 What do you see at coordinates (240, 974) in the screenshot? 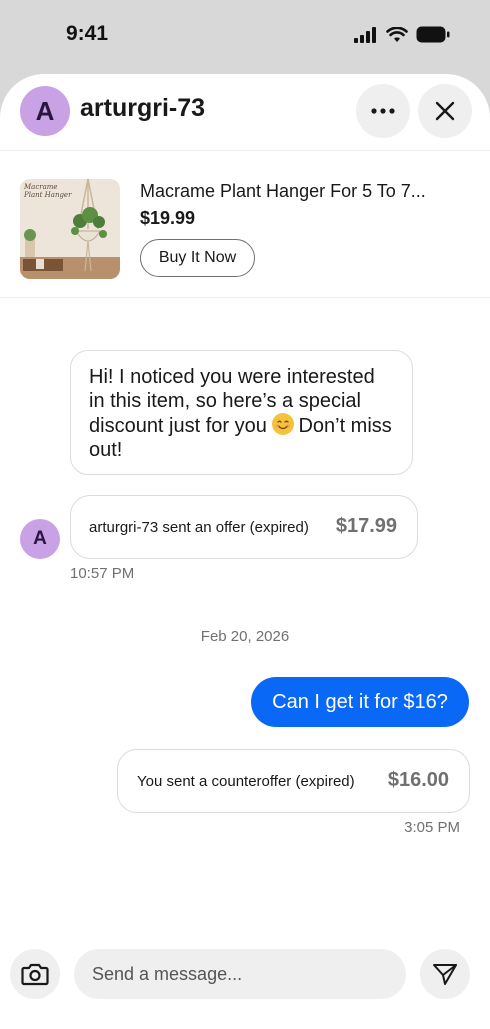
I see `message-input` at bounding box center [240, 974].